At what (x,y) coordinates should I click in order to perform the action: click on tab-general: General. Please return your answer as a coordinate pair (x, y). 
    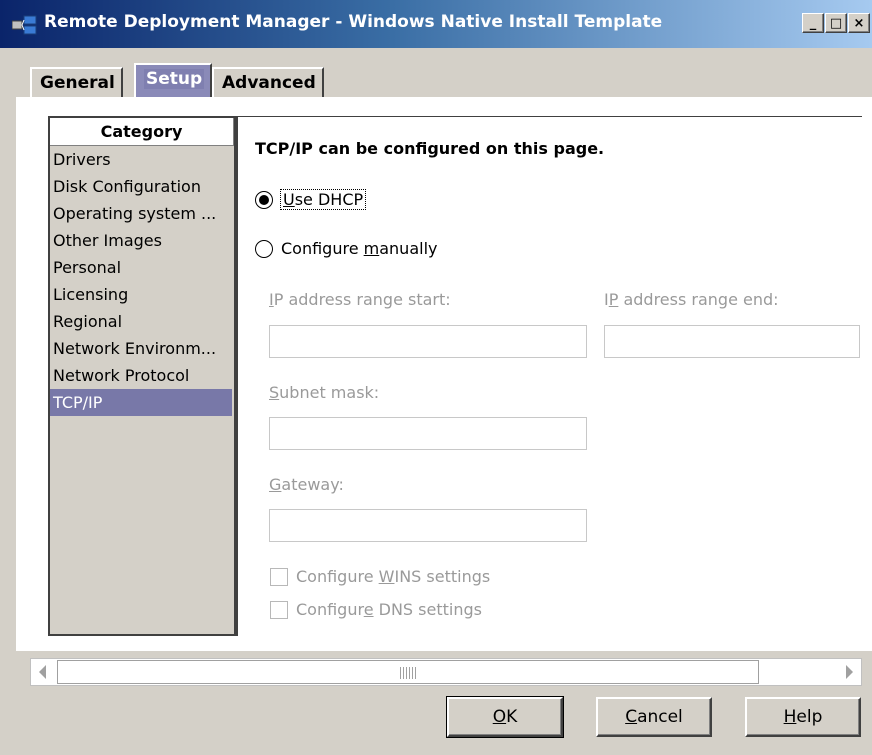
    Looking at the image, I should click on (76, 82).